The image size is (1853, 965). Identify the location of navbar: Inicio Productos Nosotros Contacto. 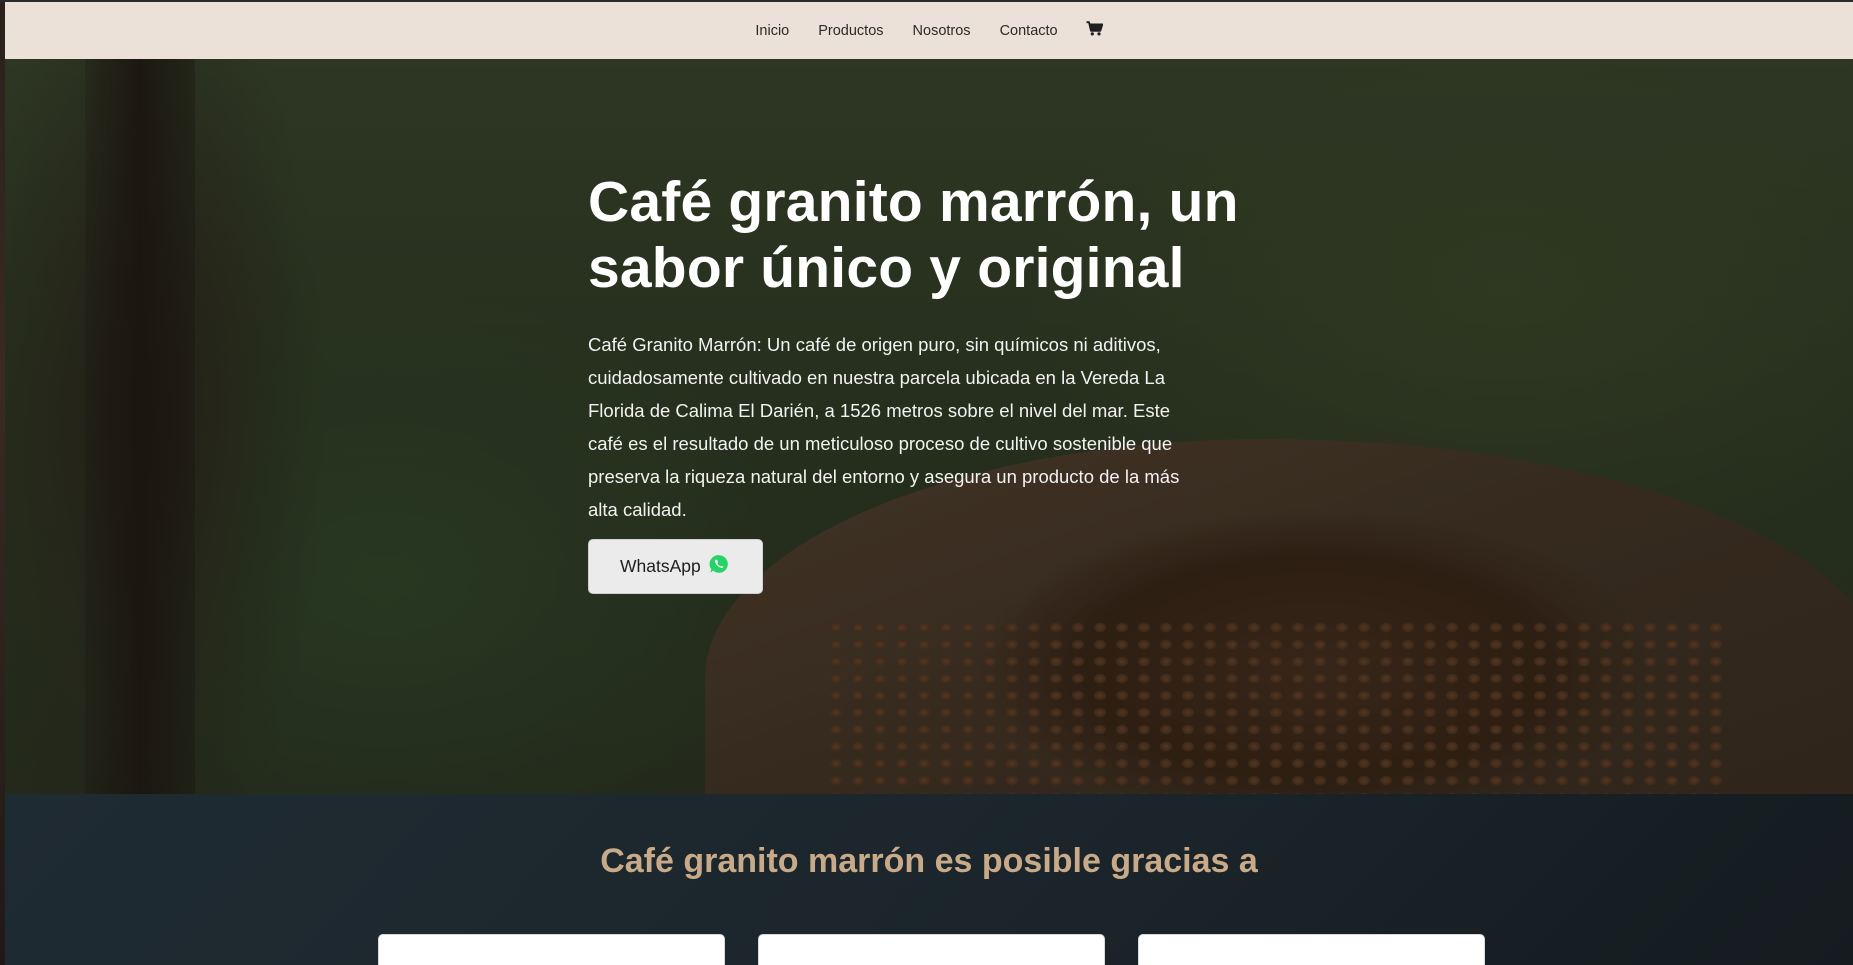
(929, 30).